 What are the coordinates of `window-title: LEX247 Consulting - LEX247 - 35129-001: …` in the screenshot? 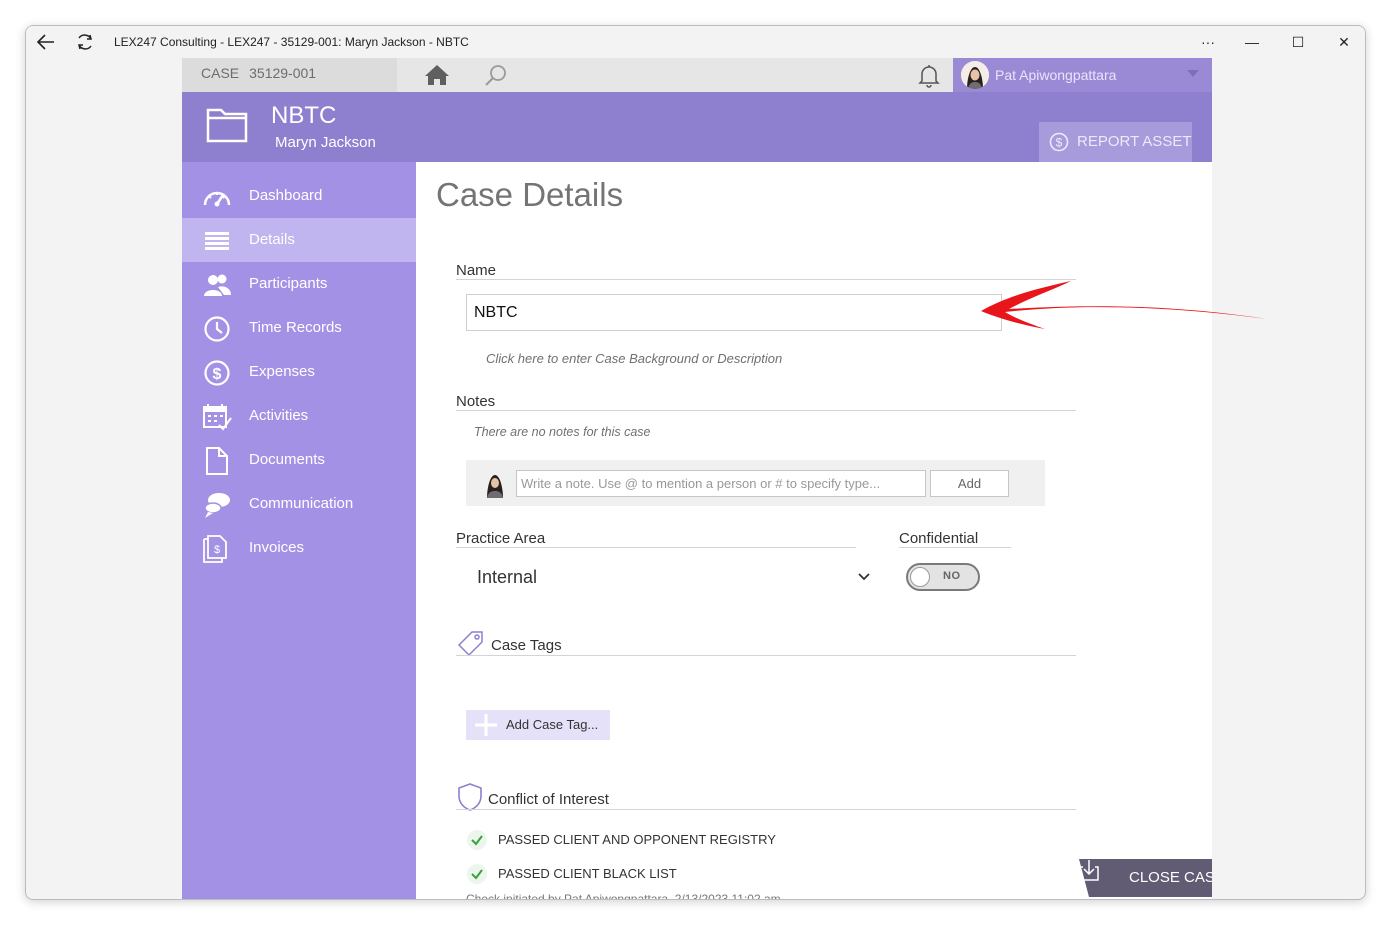 It's located at (291, 42).